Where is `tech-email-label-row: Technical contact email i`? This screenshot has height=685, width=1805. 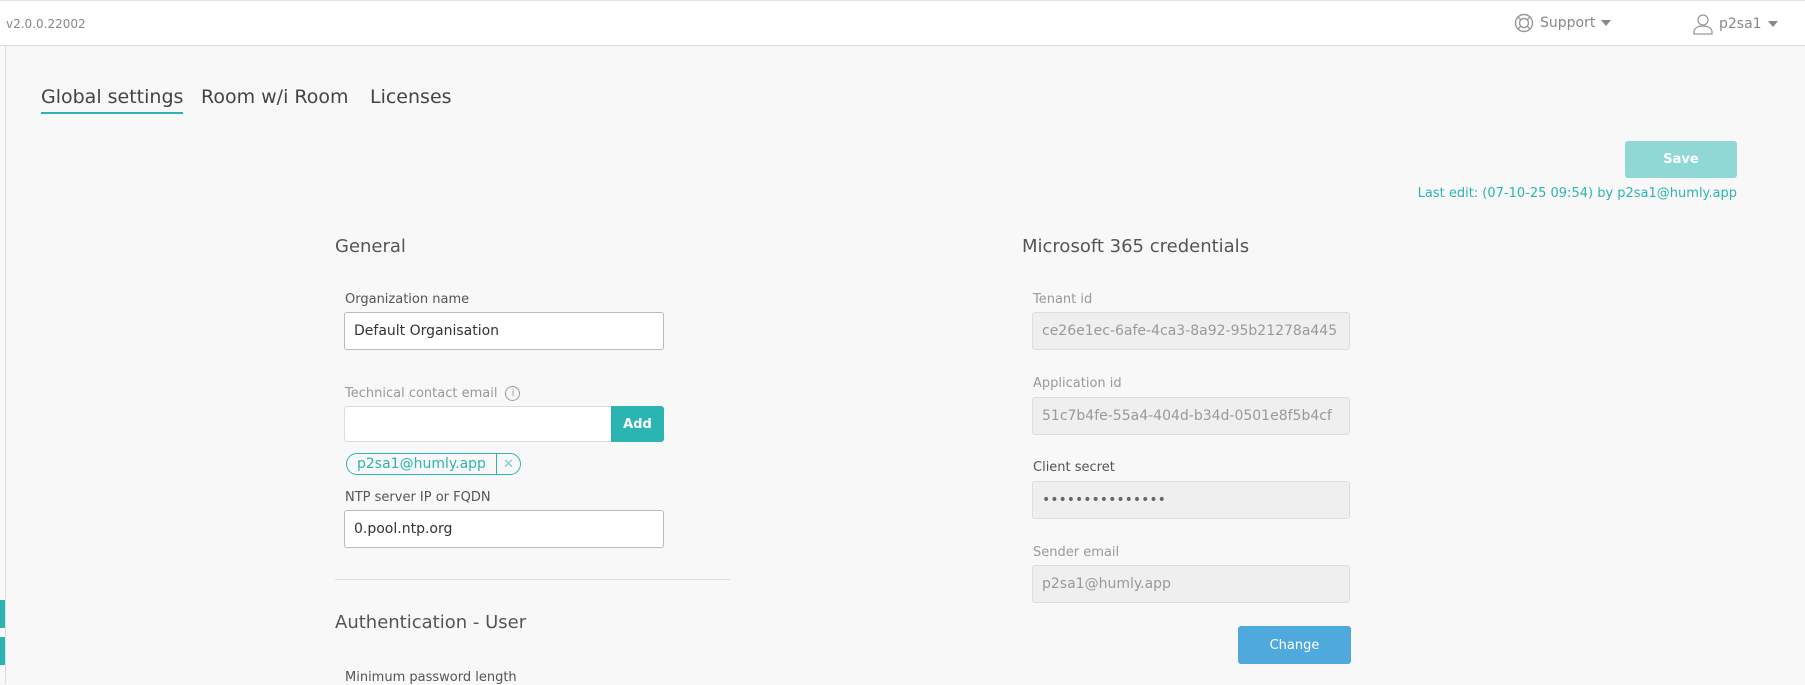 tech-email-label-row: Technical contact email i is located at coordinates (433, 393).